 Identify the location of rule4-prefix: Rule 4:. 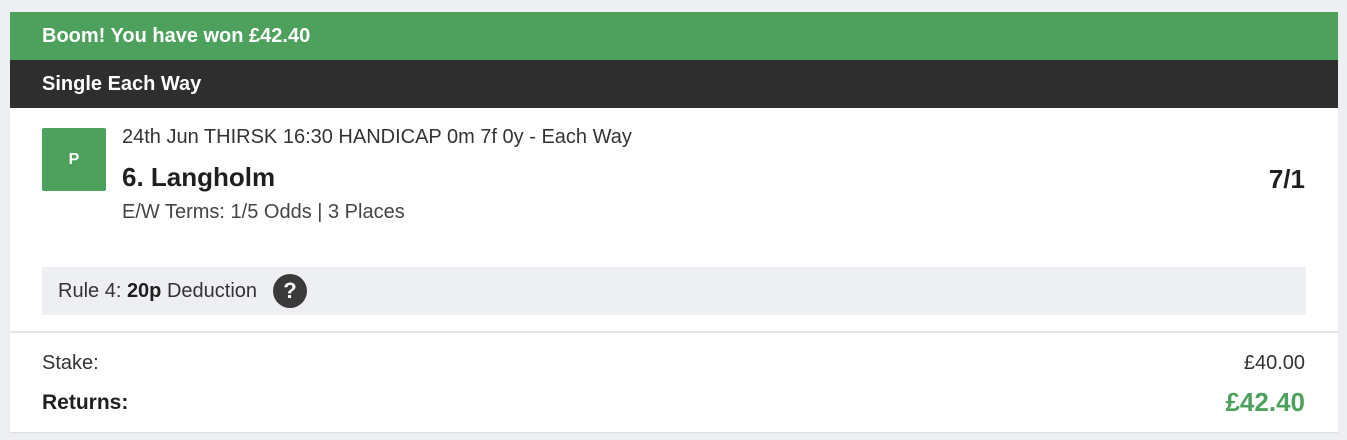
(90, 290).